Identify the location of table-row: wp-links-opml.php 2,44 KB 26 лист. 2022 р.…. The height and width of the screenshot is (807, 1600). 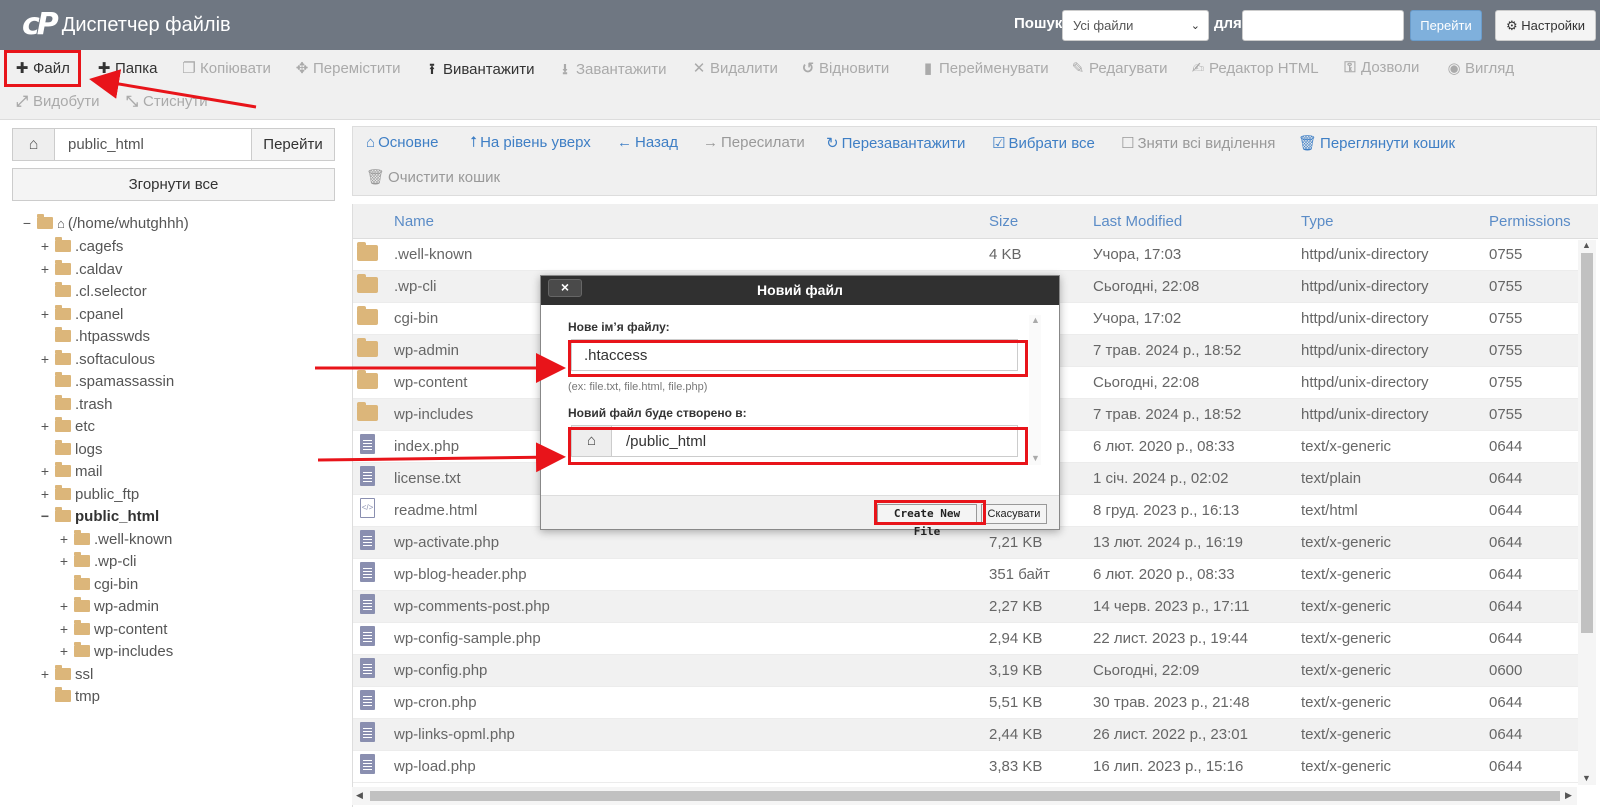
(965, 735).